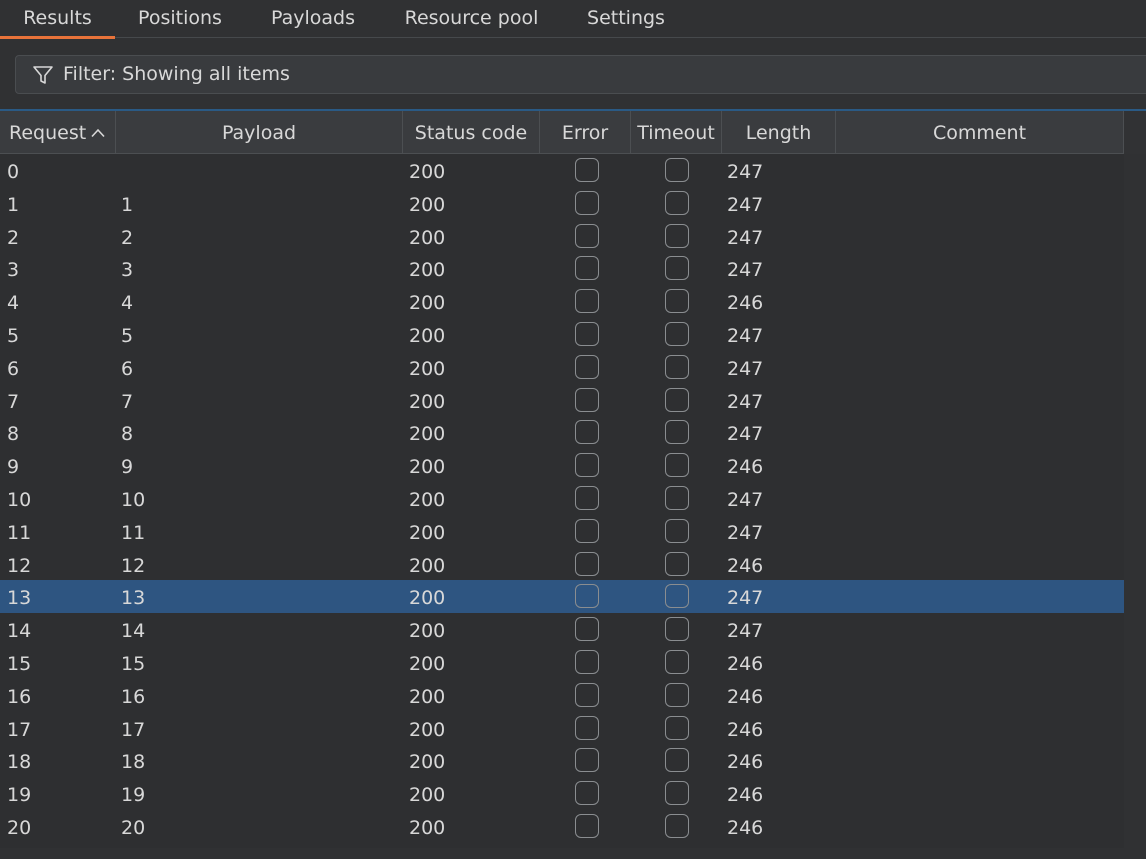 The width and height of the screenshot is (1146, 859). What do you see at coordinates (562, 268) in the screenshot?
I see `table-row: 3 3 200 247` at bounding box center [562, 268].